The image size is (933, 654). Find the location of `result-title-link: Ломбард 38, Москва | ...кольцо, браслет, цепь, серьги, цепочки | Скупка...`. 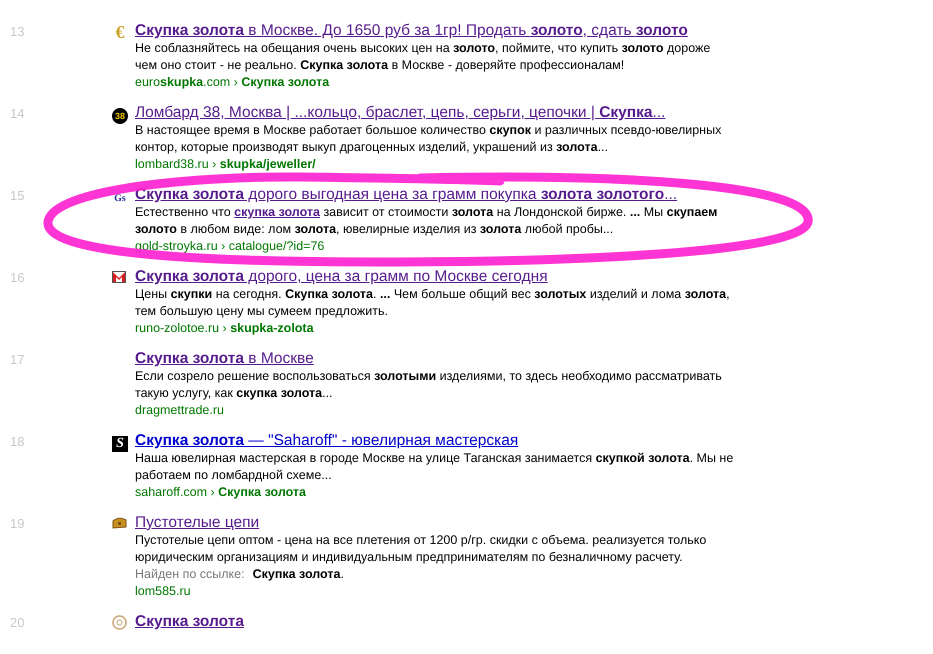

result-title-link: Ломбард 38, Москва | ...кольцо, браслет, цепь, серьги, цепочки | Скупка... is located at coordinates (485, 112).